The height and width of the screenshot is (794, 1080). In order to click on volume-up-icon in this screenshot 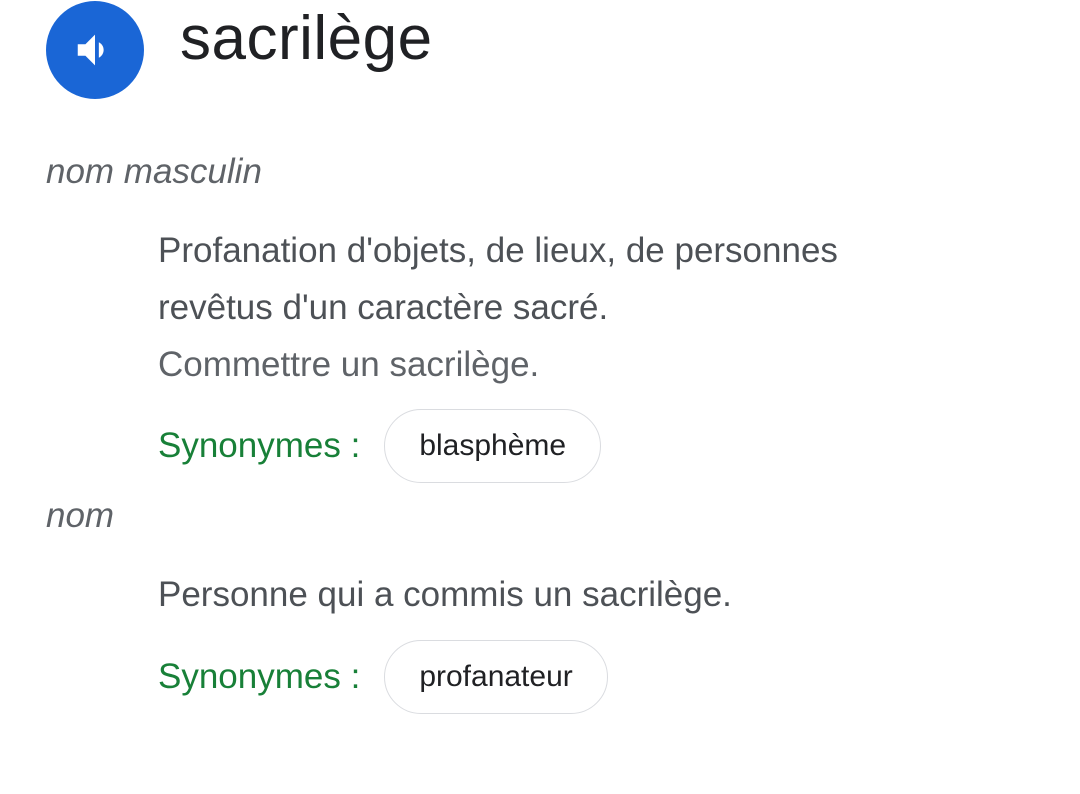, I will do `click(90, 50)`.